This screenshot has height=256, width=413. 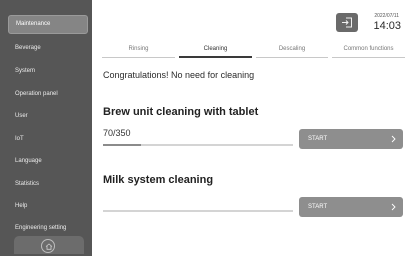 What do you see at coordinates (122, 145) in the screenshot?
I see `brew-progress-fill` at bounding box center [122, 145].